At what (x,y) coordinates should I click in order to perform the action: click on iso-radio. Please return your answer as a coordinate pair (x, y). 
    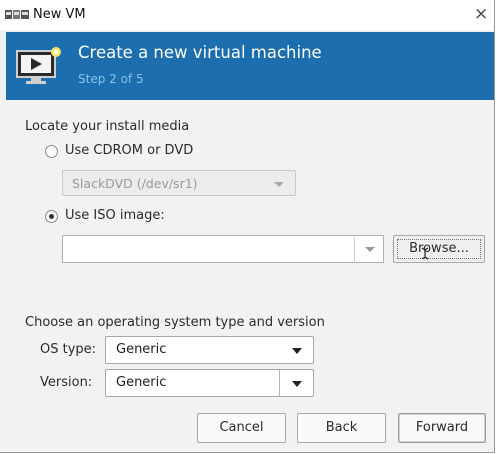
    Looking at the image, I should click on (51, 216).